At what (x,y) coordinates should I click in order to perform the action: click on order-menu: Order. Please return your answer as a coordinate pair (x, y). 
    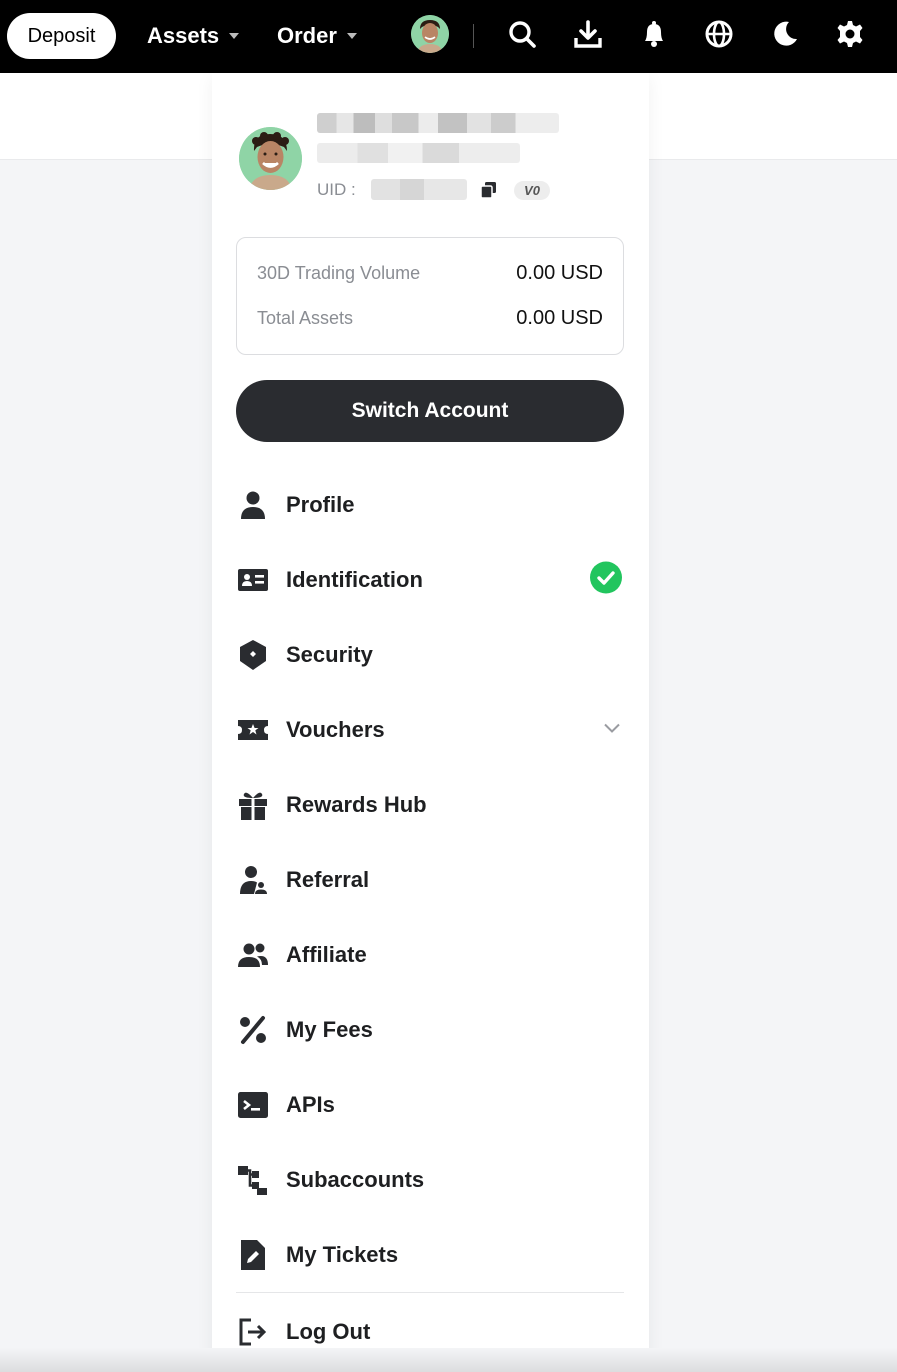
    Looking at the image, I should click on (317, 36).